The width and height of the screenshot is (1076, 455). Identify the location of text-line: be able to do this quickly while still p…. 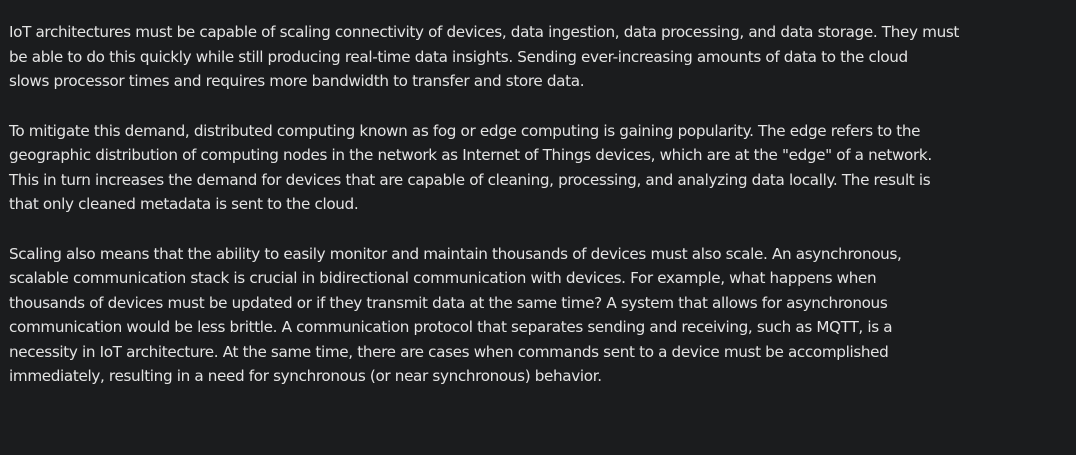
(458, 56).